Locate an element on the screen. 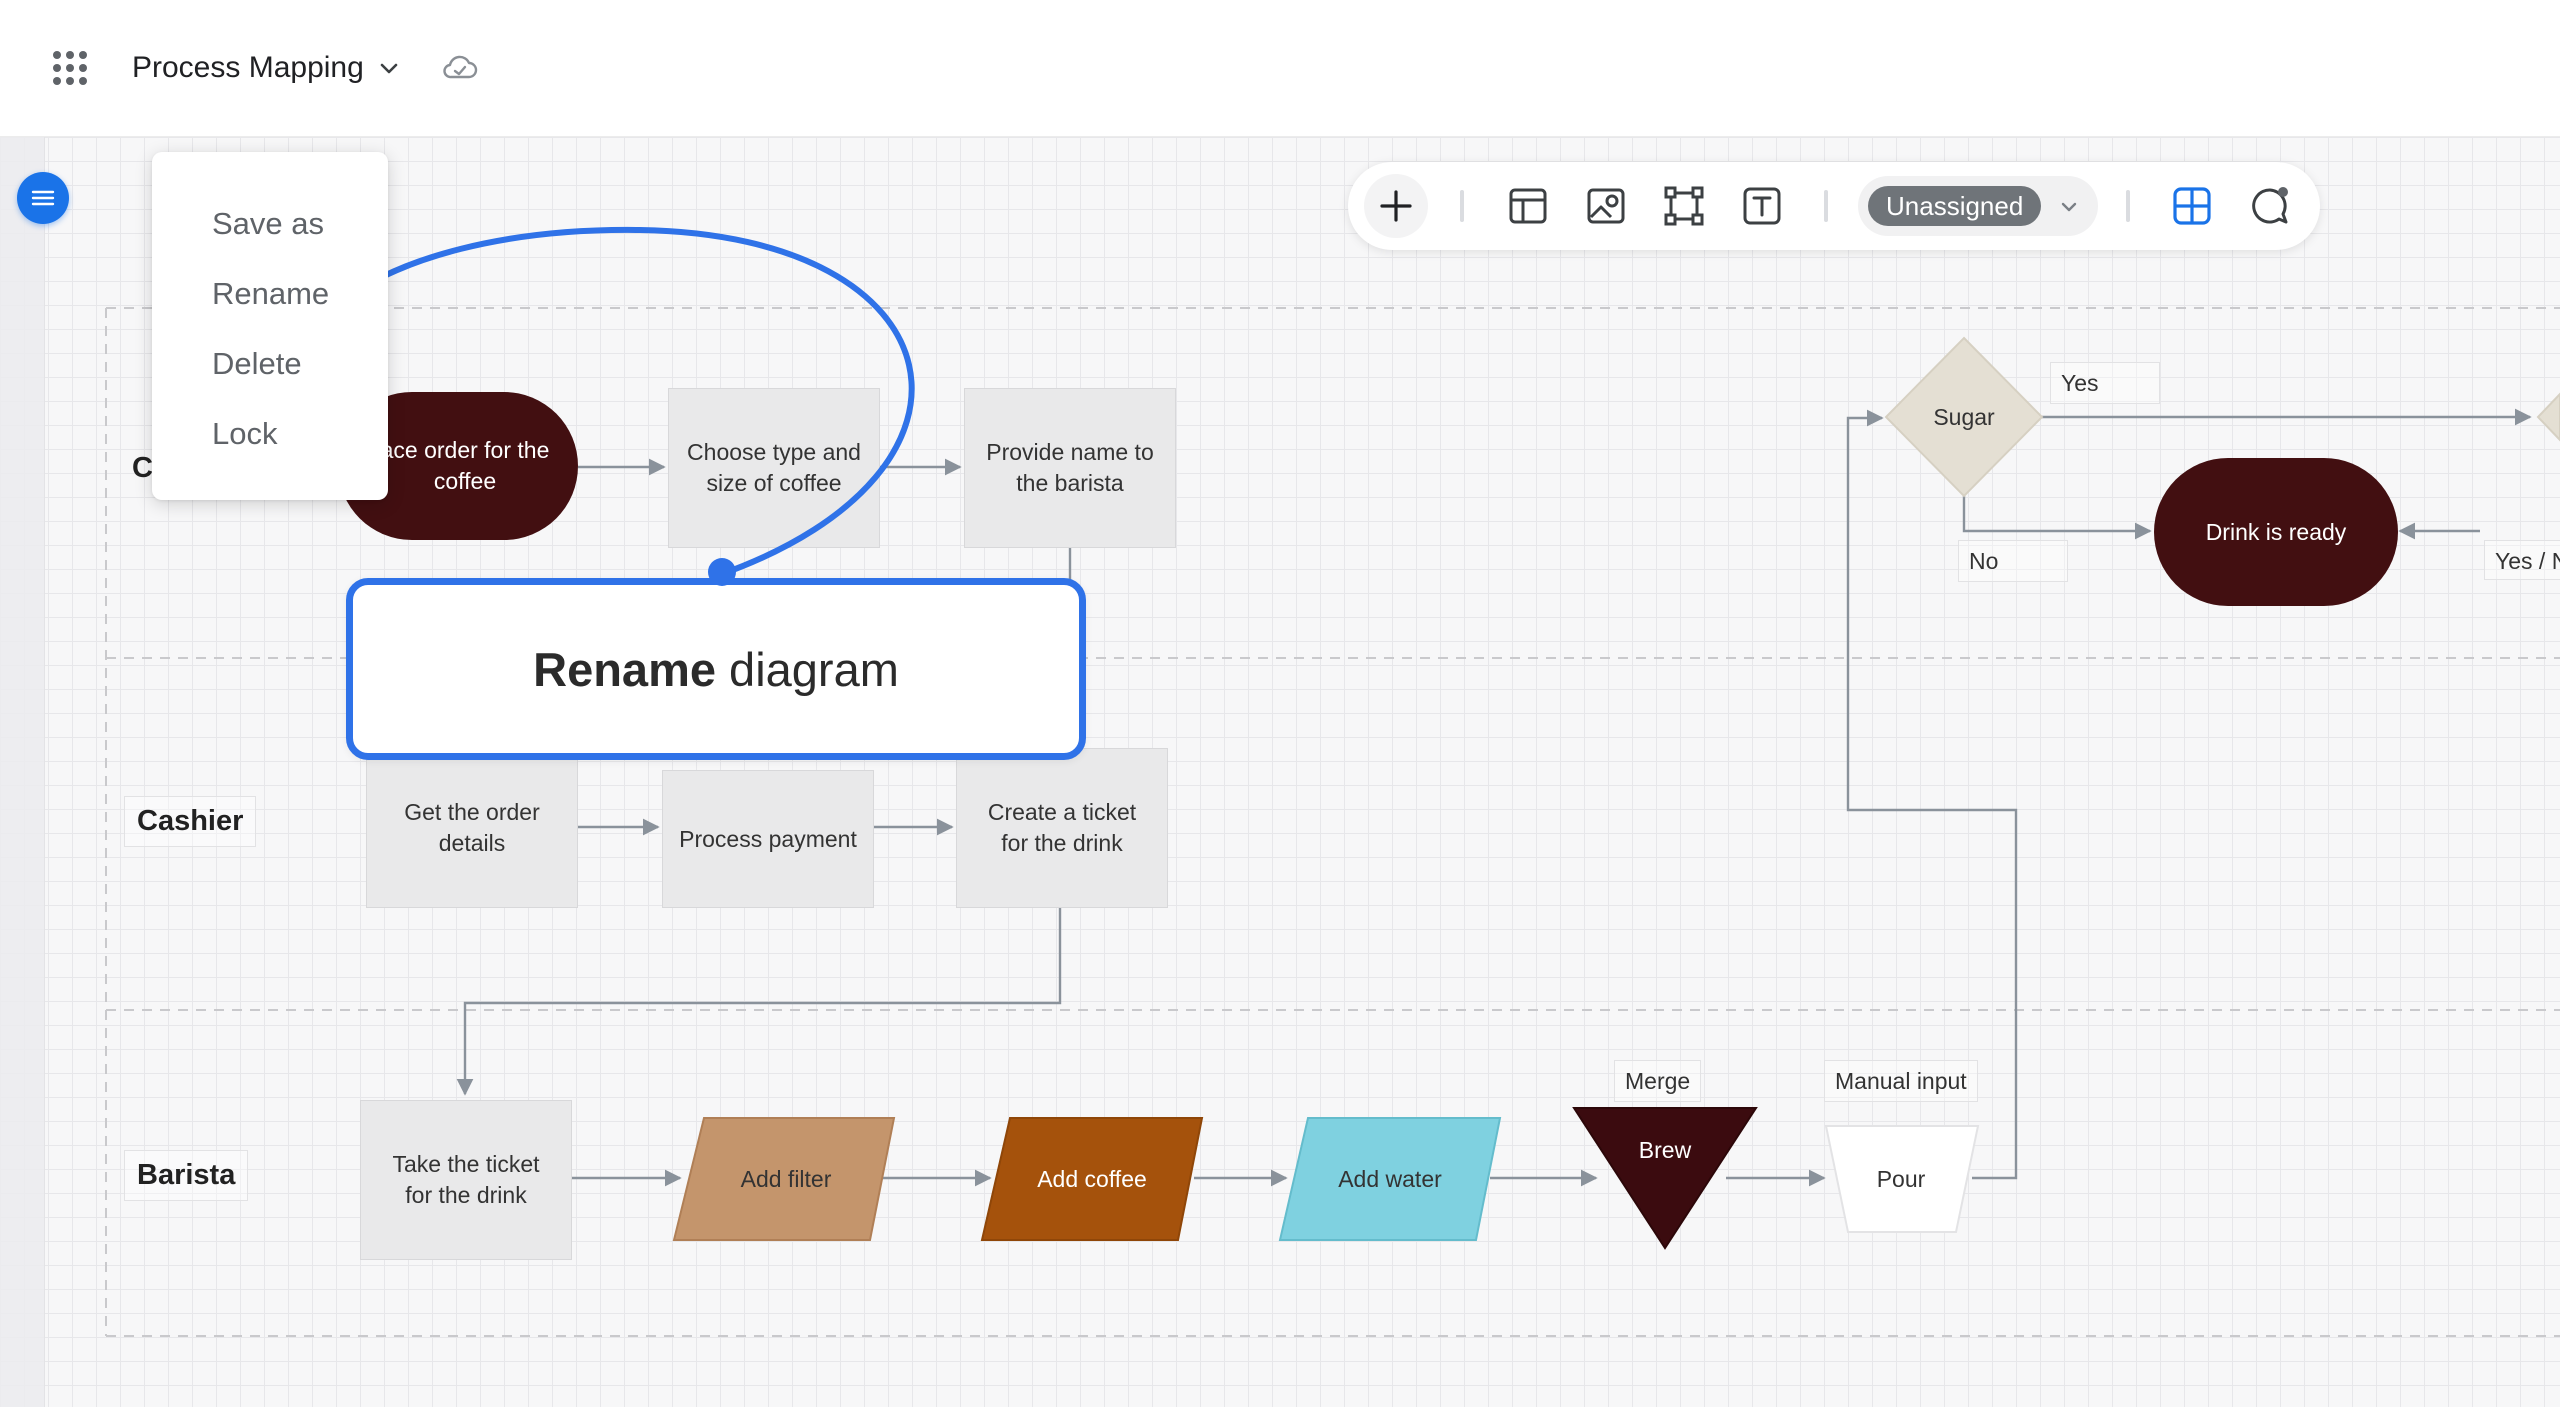  node-create-ticket: Create a ticket for the drink is located at coordinates (1062, 828).